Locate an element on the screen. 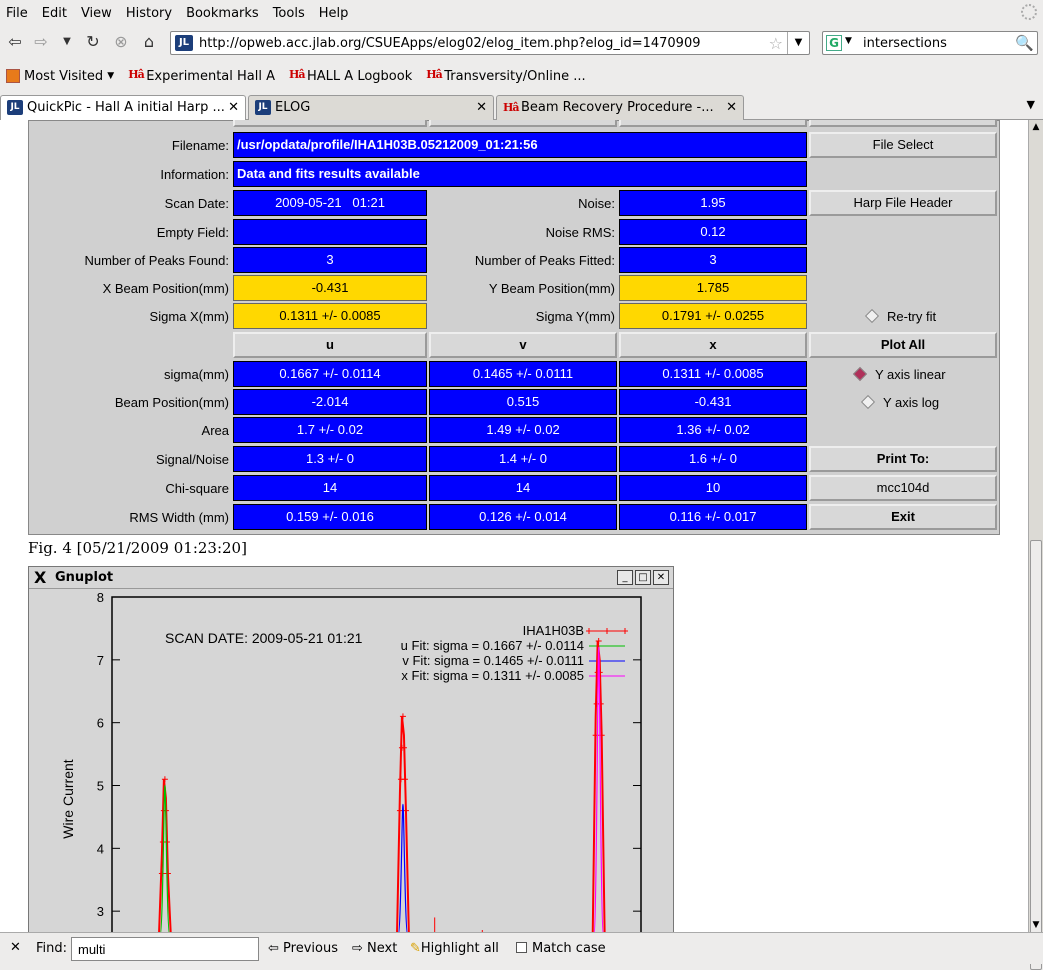 This screenshot has height=970, width=1043. gnuplot-titlebar: X Gnuplot _ □ ✕ is located at coordinates (351, 578).